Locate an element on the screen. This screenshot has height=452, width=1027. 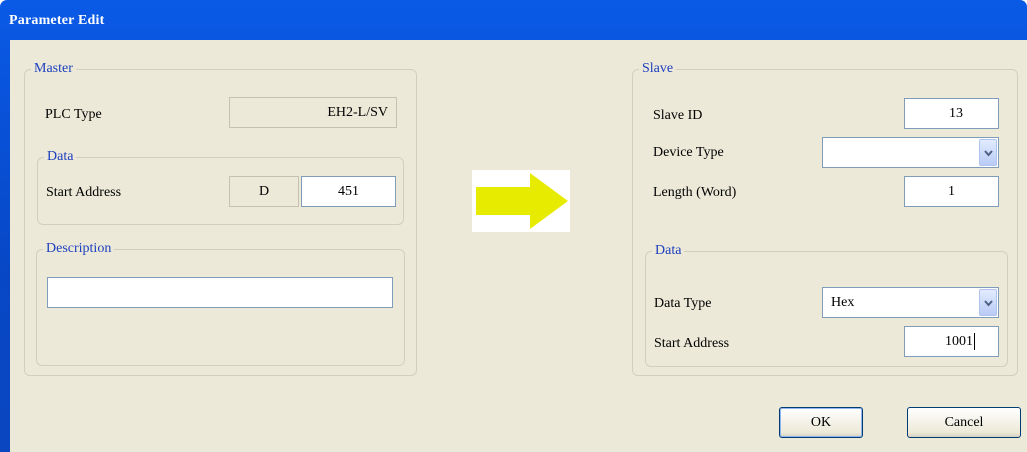
slave-start-address-value: 1001 is located at coordinates (959, 341).